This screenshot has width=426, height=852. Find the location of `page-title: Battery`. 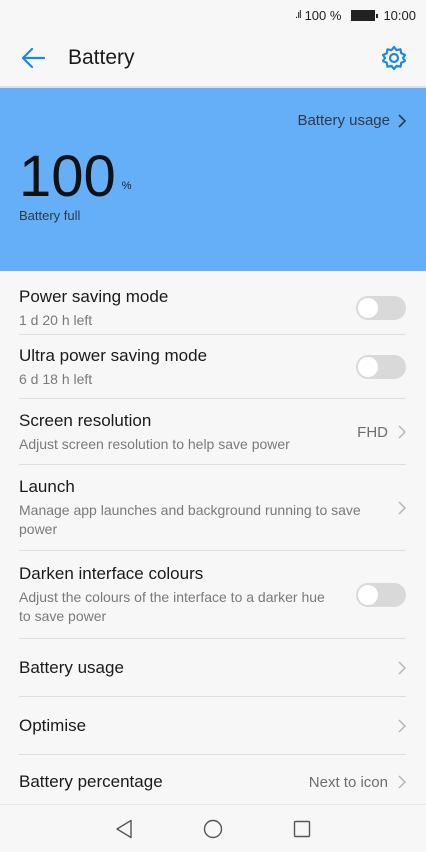

page-title: Battery is located at coordinates (101, 57).